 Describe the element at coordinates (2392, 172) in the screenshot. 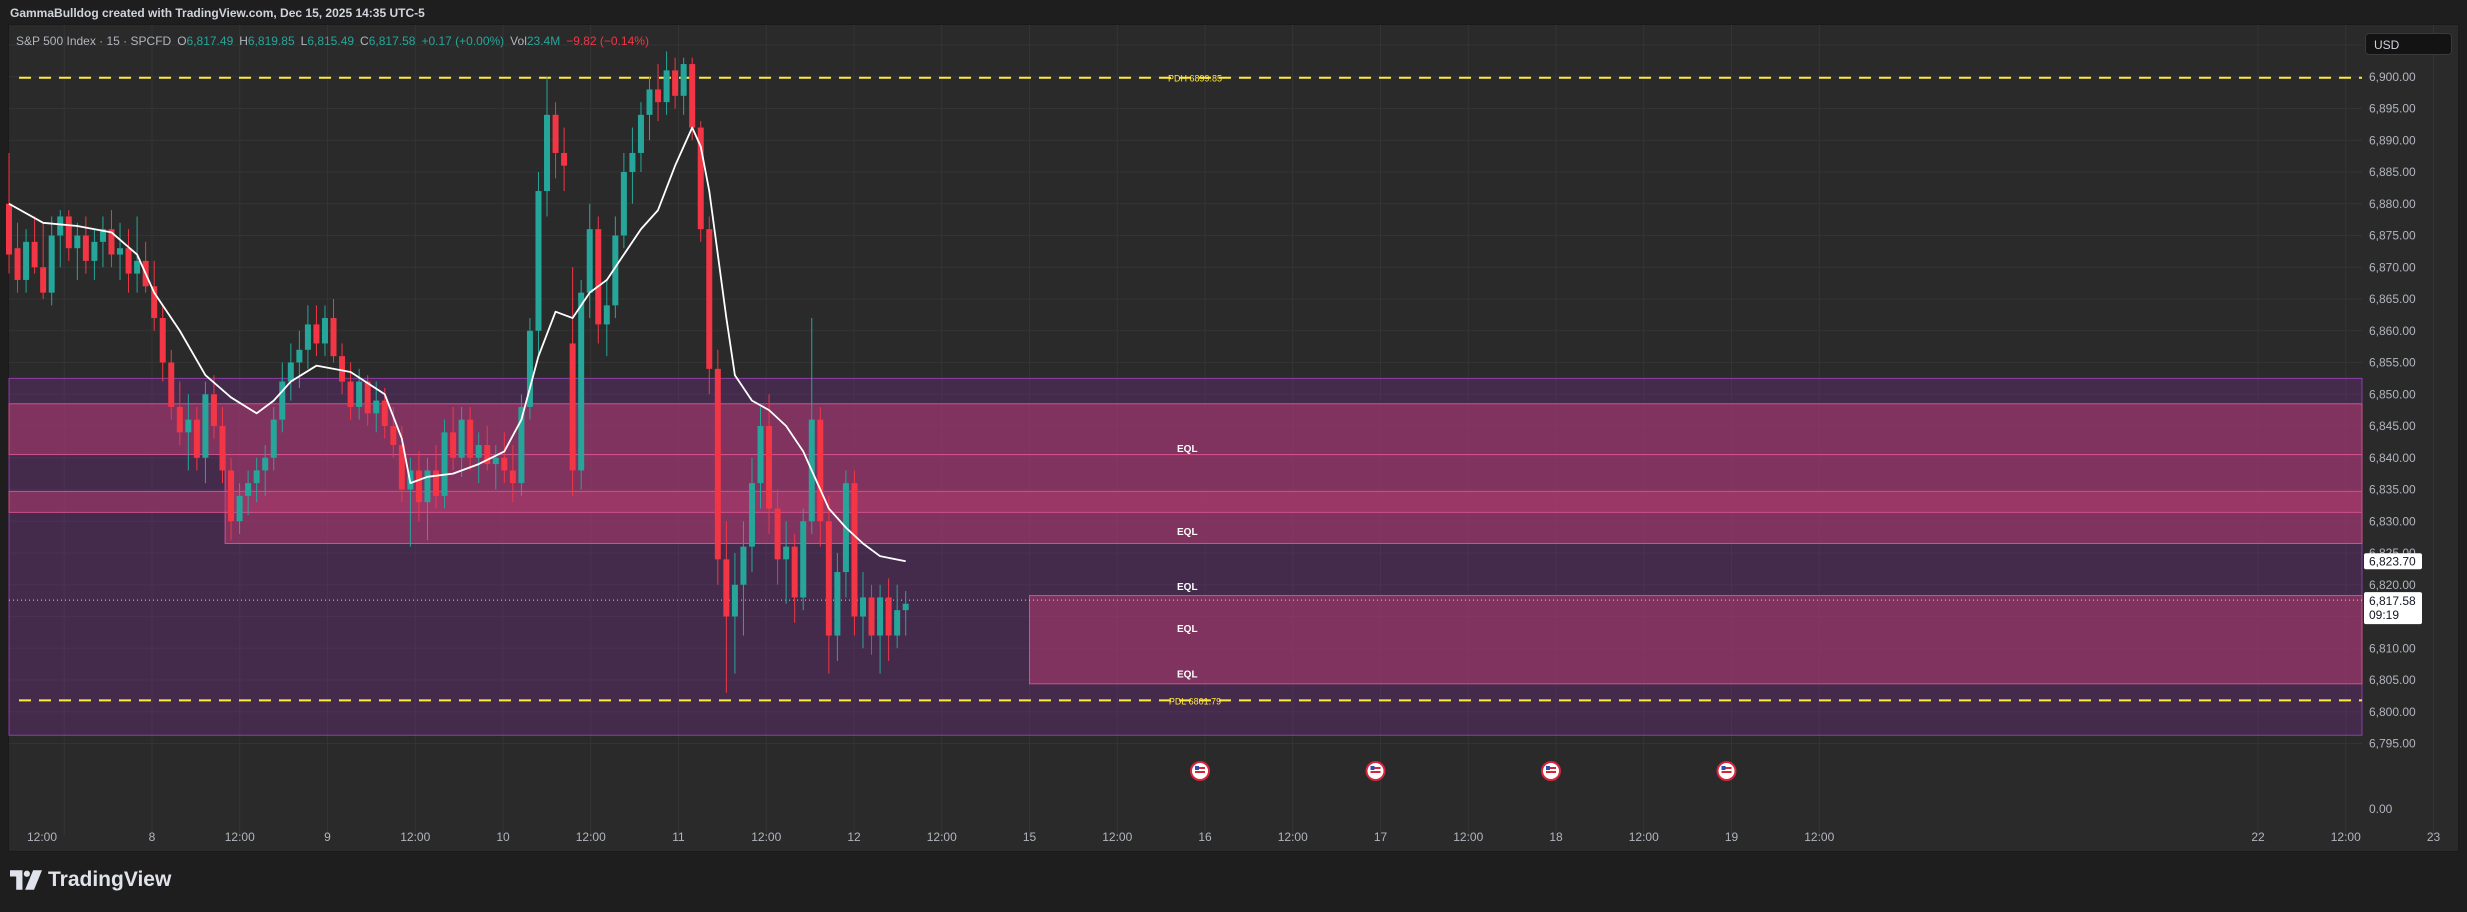

I see `price-tick-label: 6,885.00` at that location.